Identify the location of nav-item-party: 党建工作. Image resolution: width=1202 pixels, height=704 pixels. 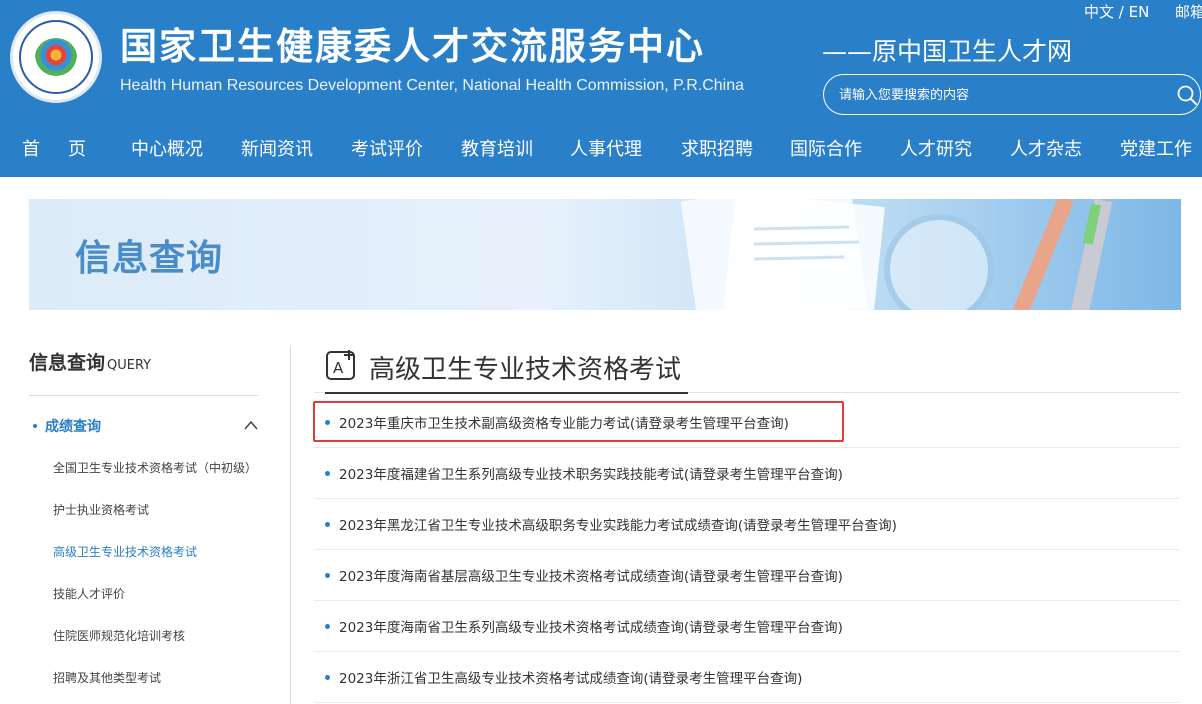
(1156, 148).